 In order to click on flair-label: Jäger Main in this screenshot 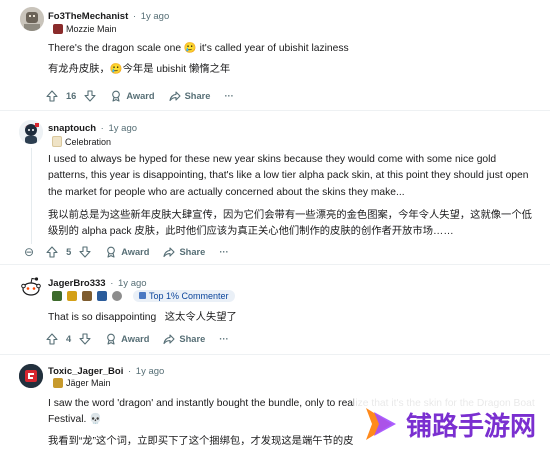, I will do `click(88, 383)`.